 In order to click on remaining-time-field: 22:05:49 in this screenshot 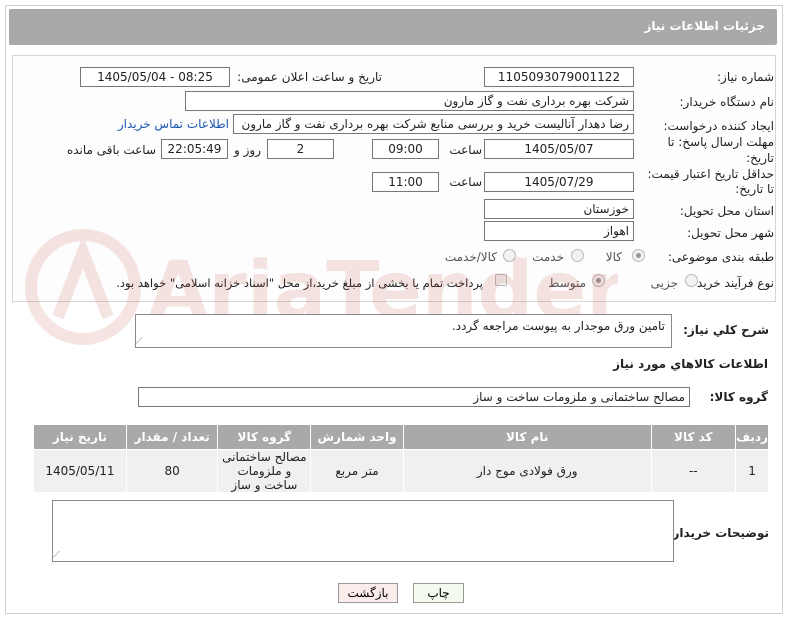, I will do `click(194, 149)`.